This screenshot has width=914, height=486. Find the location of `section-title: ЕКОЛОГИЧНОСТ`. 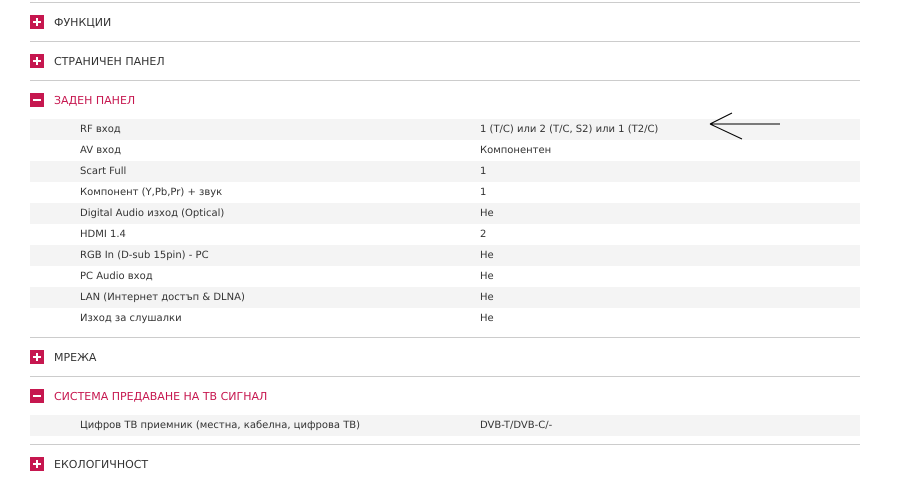

section-title: ЕКОЛОГИЧНОСТ is located at coordinates (101, 464).